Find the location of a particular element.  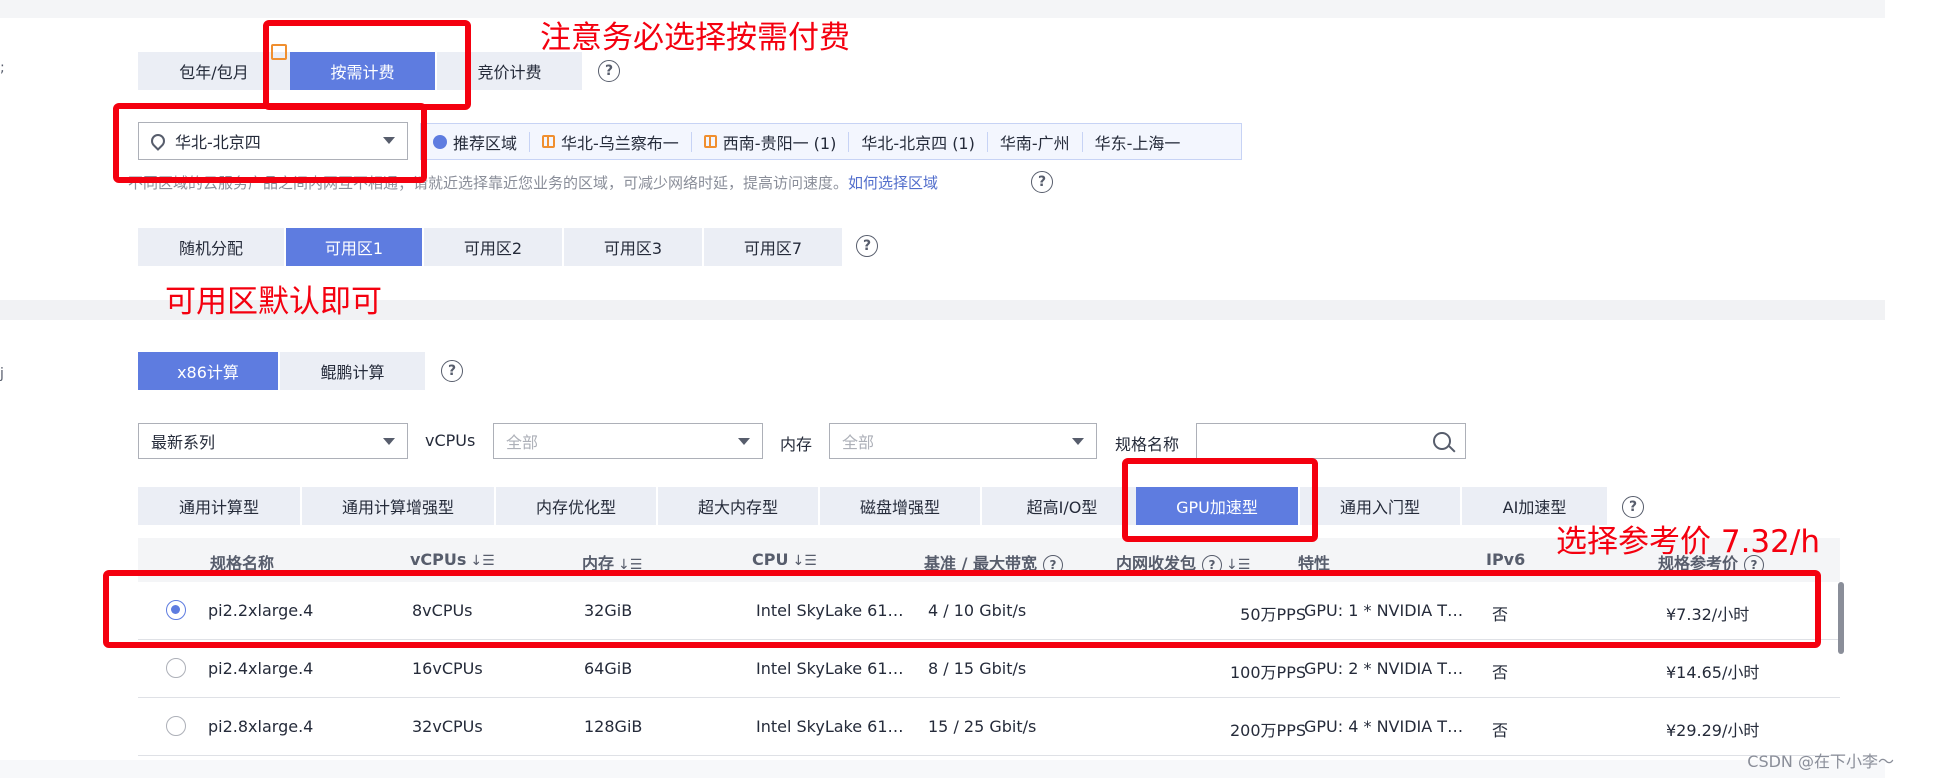

vcpus-filter-label: vCPUs is located at coordinates (450, 440).